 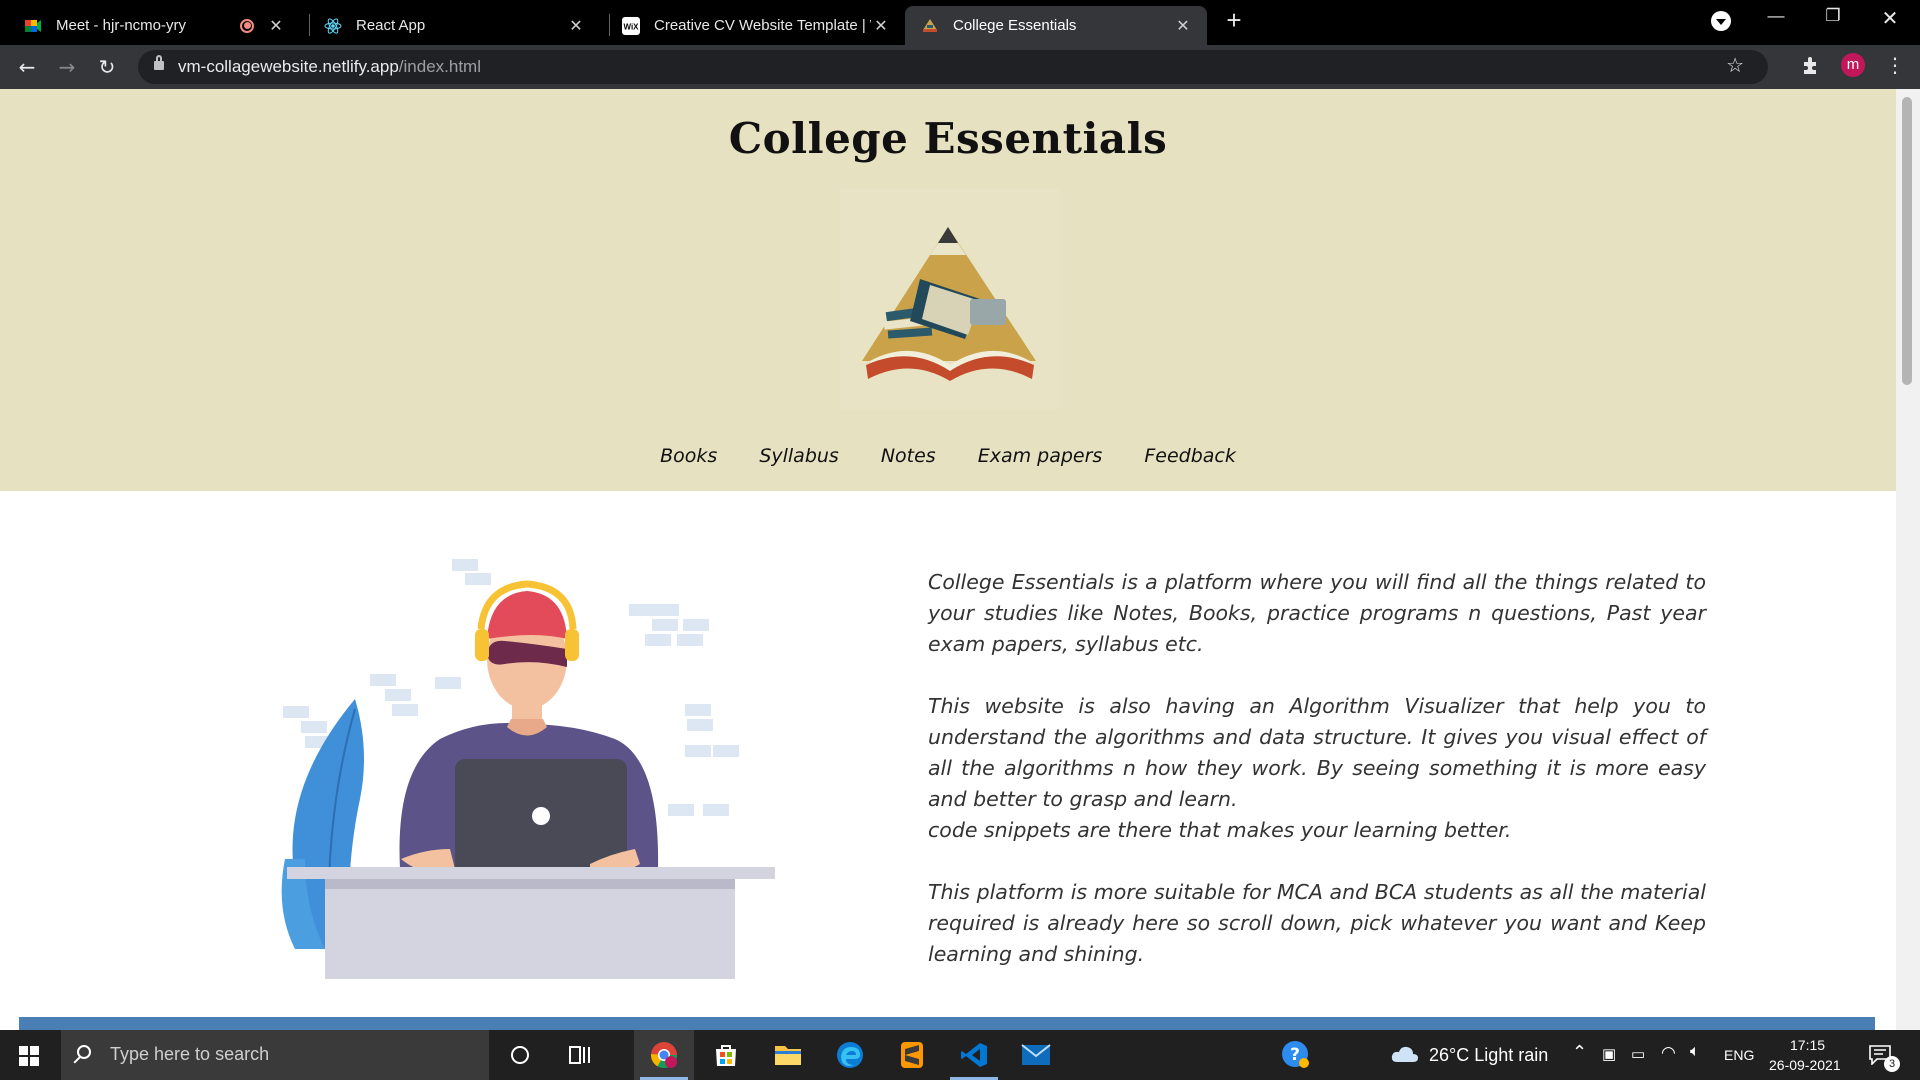 I want to click on wix-icon: WiX, so click(x=631, y=25).